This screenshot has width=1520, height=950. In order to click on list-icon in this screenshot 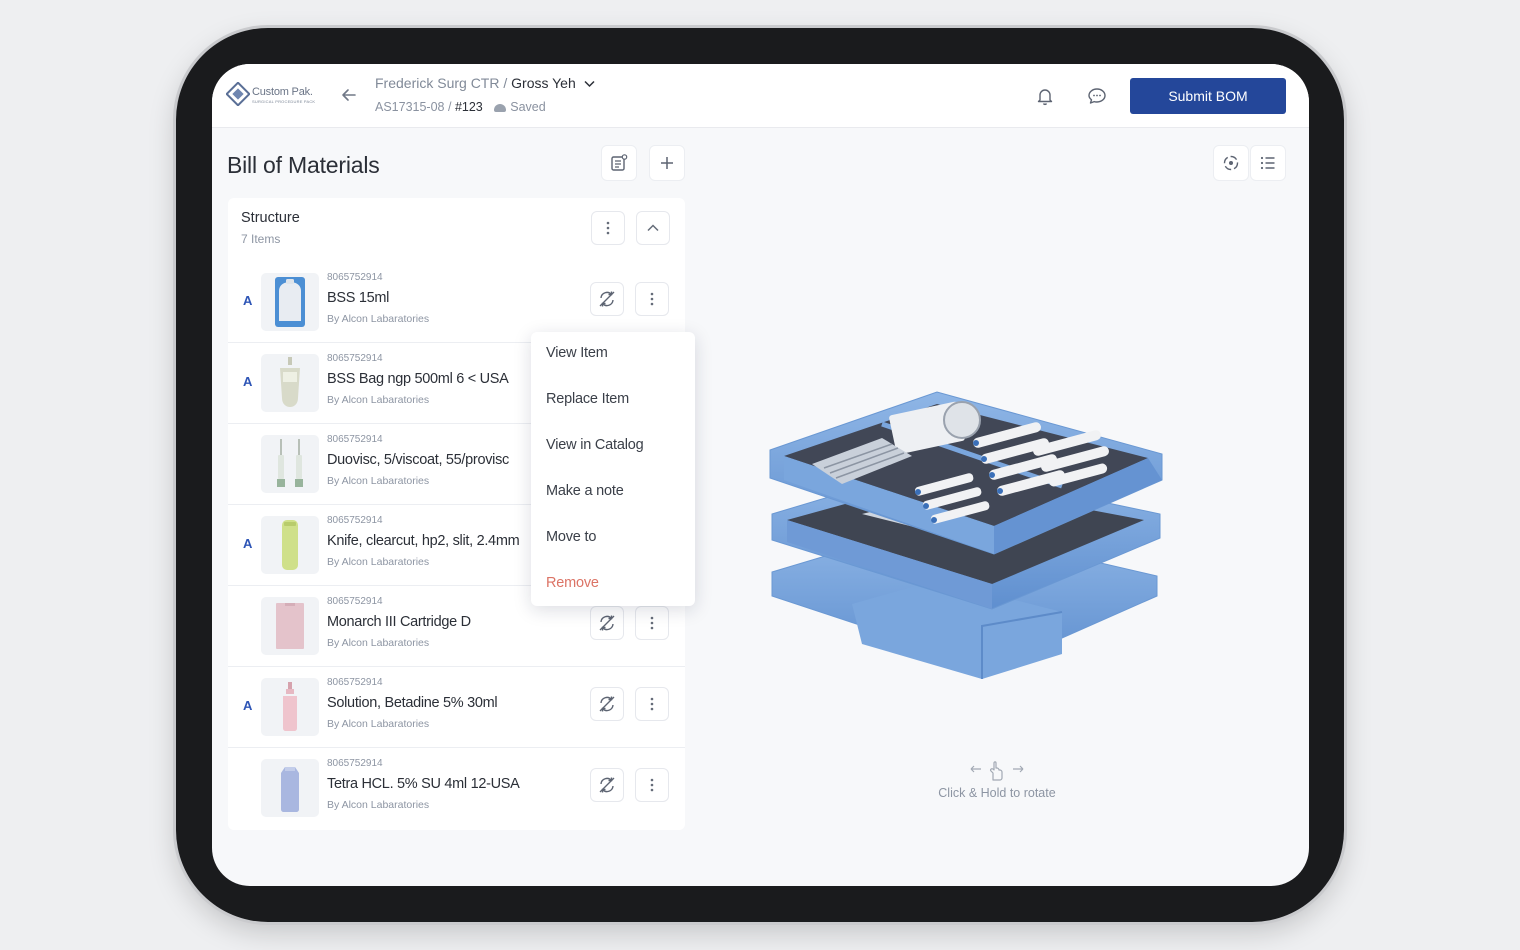, I will do `click(1267, 163)`.